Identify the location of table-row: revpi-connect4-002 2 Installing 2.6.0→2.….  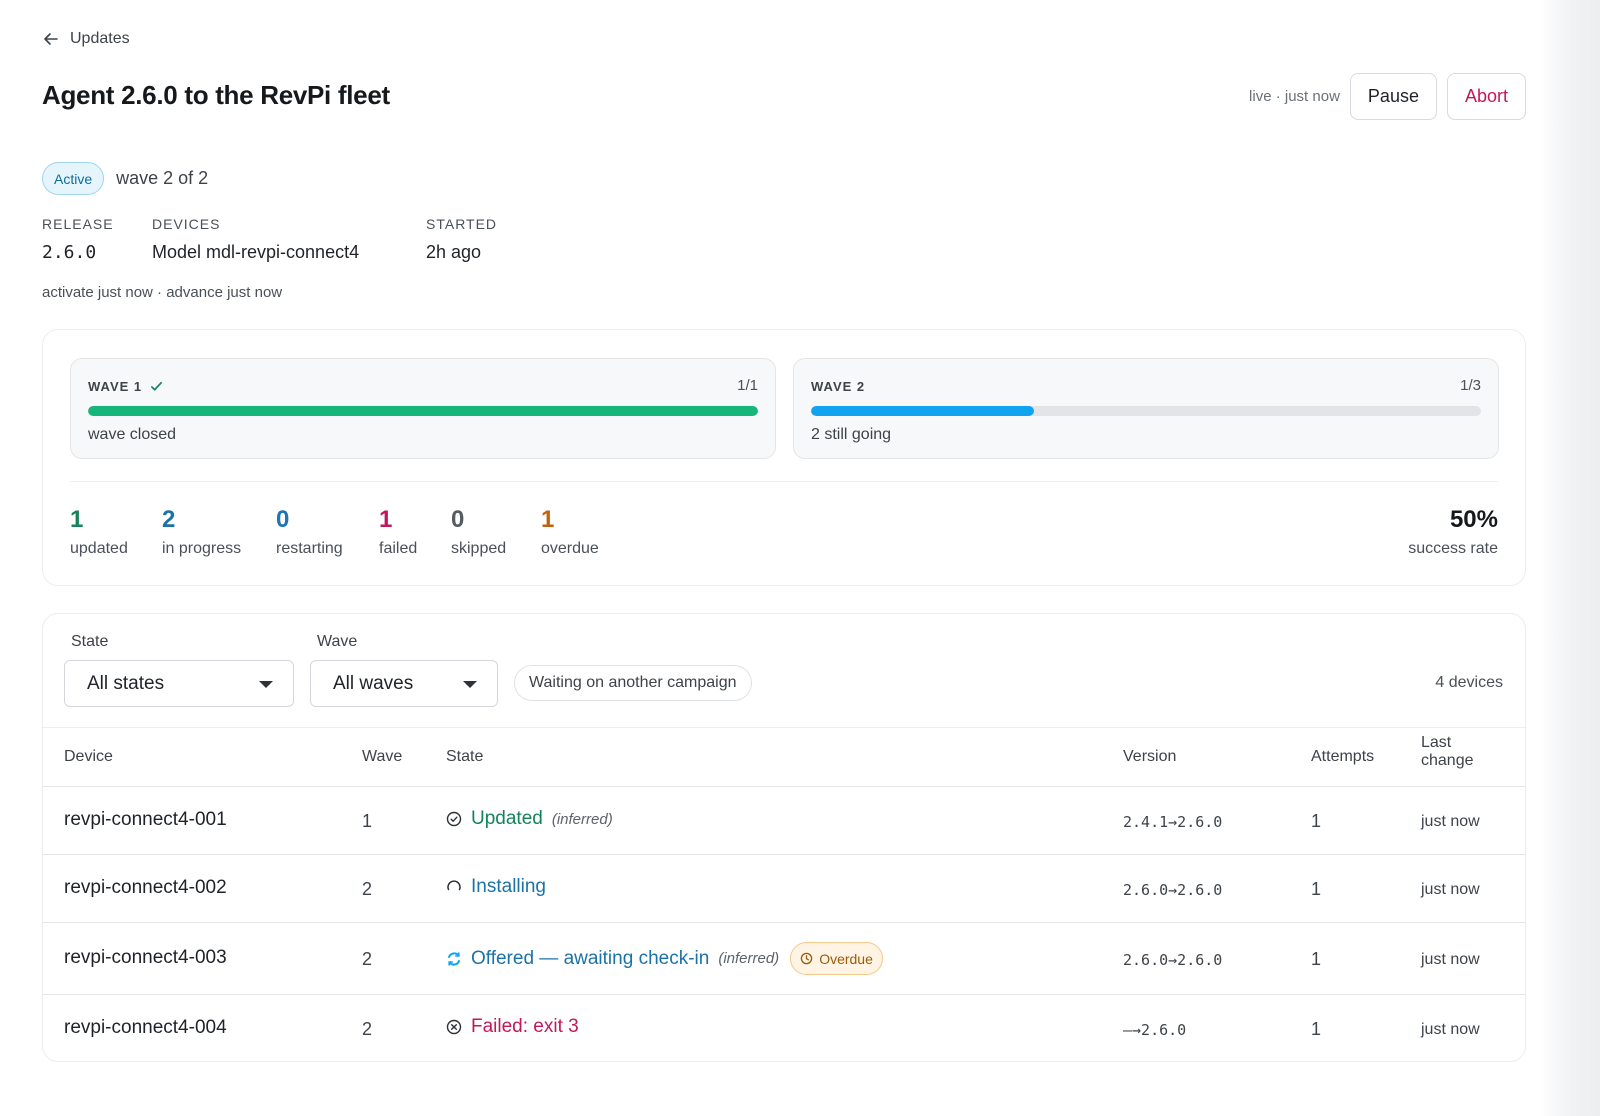
(784, 889).